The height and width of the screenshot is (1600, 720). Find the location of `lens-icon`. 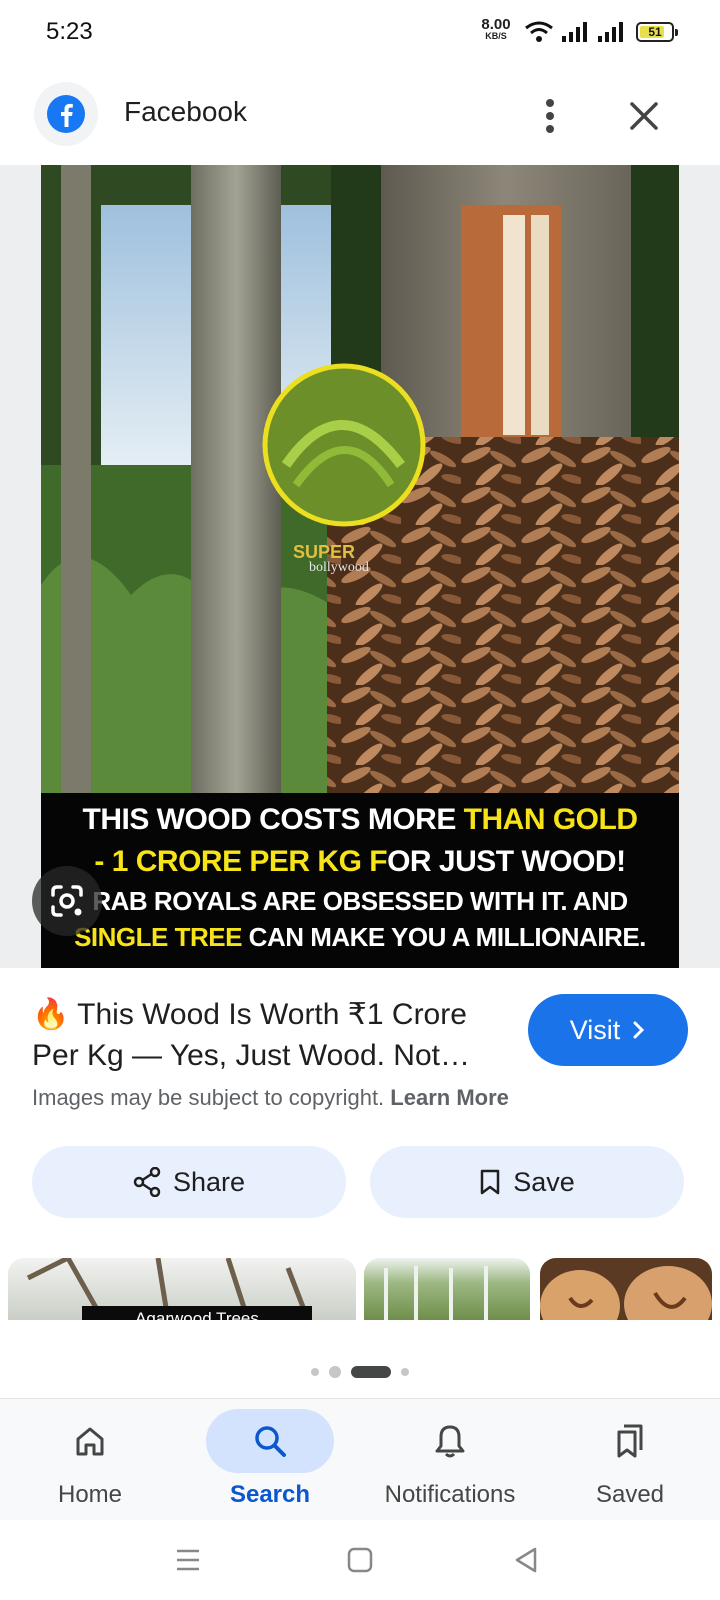

lens-icon is located at coordinates (67, 901).